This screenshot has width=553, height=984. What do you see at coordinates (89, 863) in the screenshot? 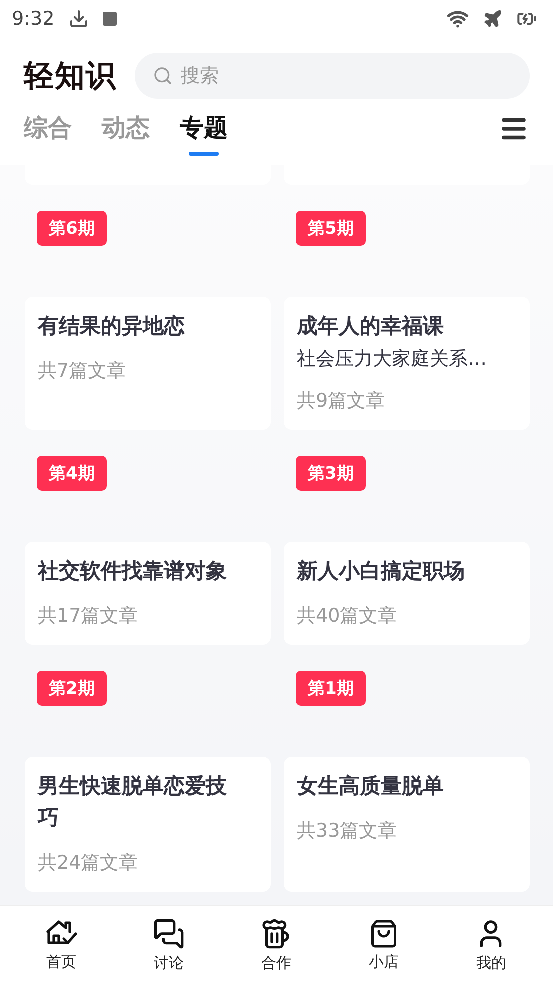
I see `article-count: 共24篇文章` at bounding box center [89, 863].